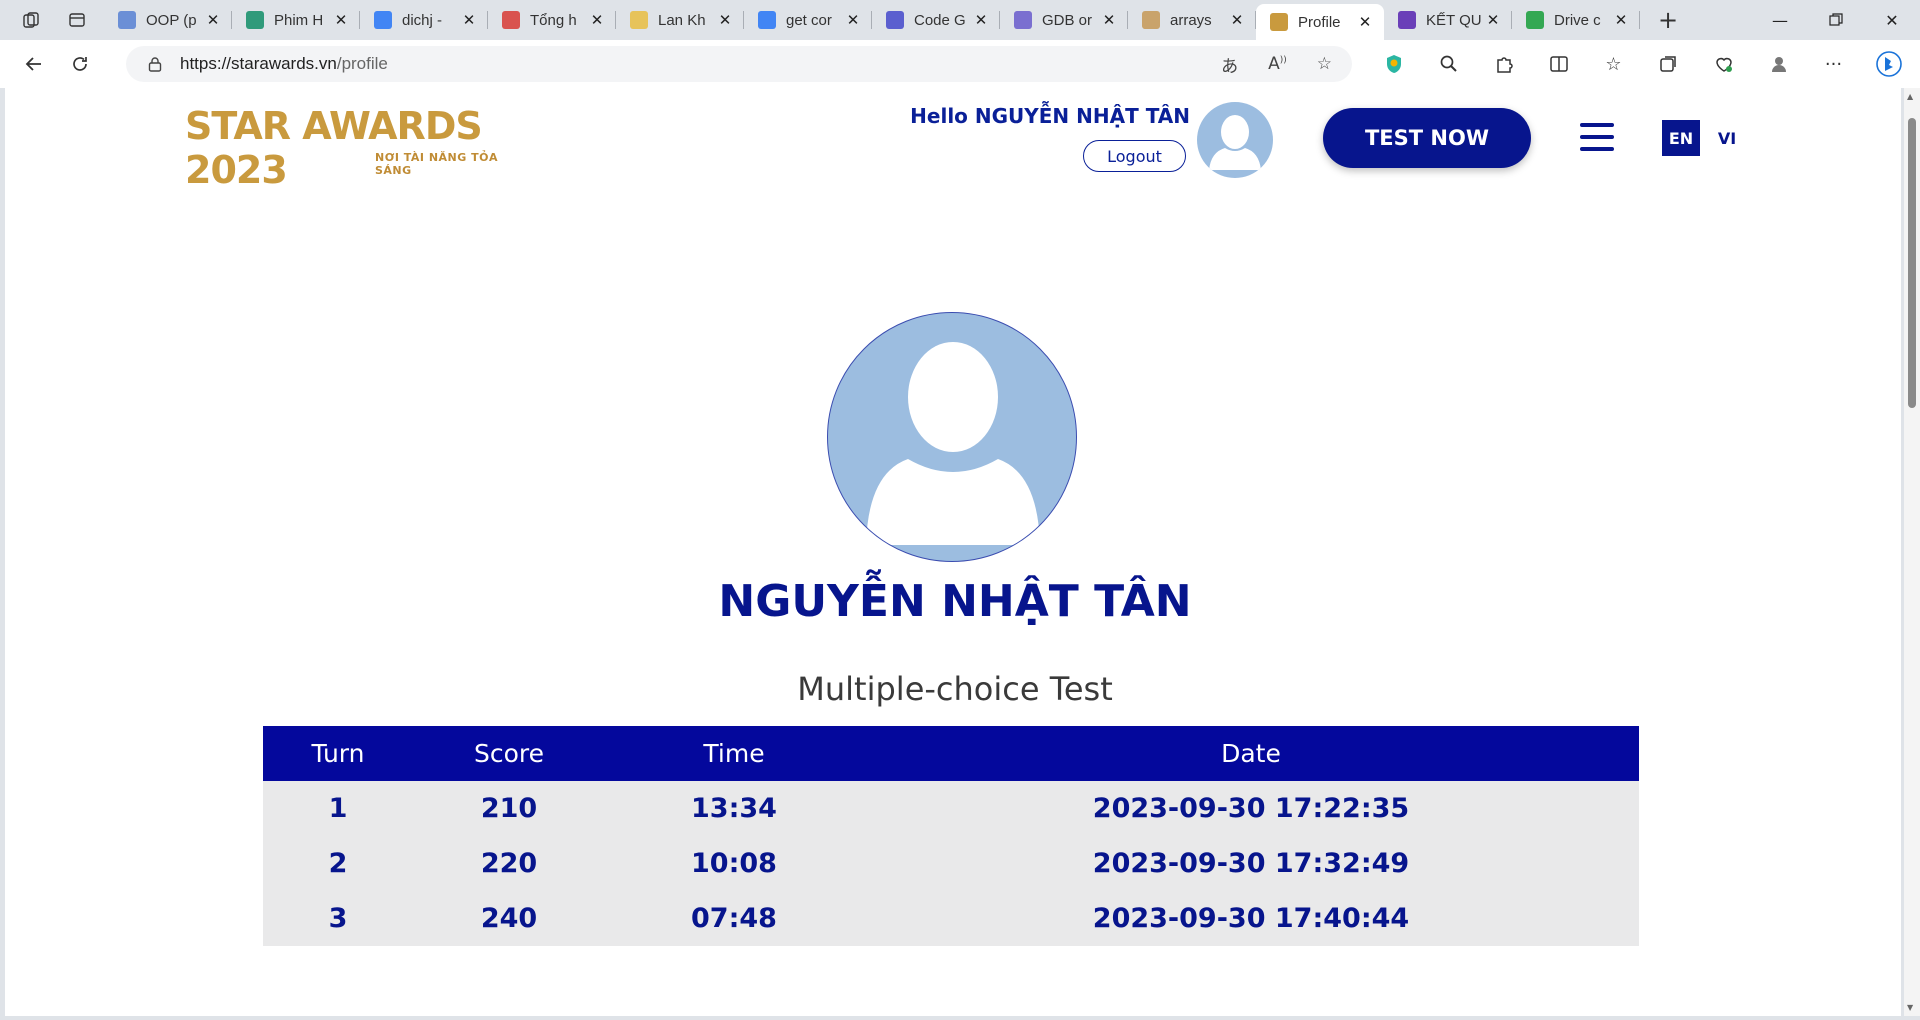  I want to click on close-window-button: ✕, so click(1892, 20).